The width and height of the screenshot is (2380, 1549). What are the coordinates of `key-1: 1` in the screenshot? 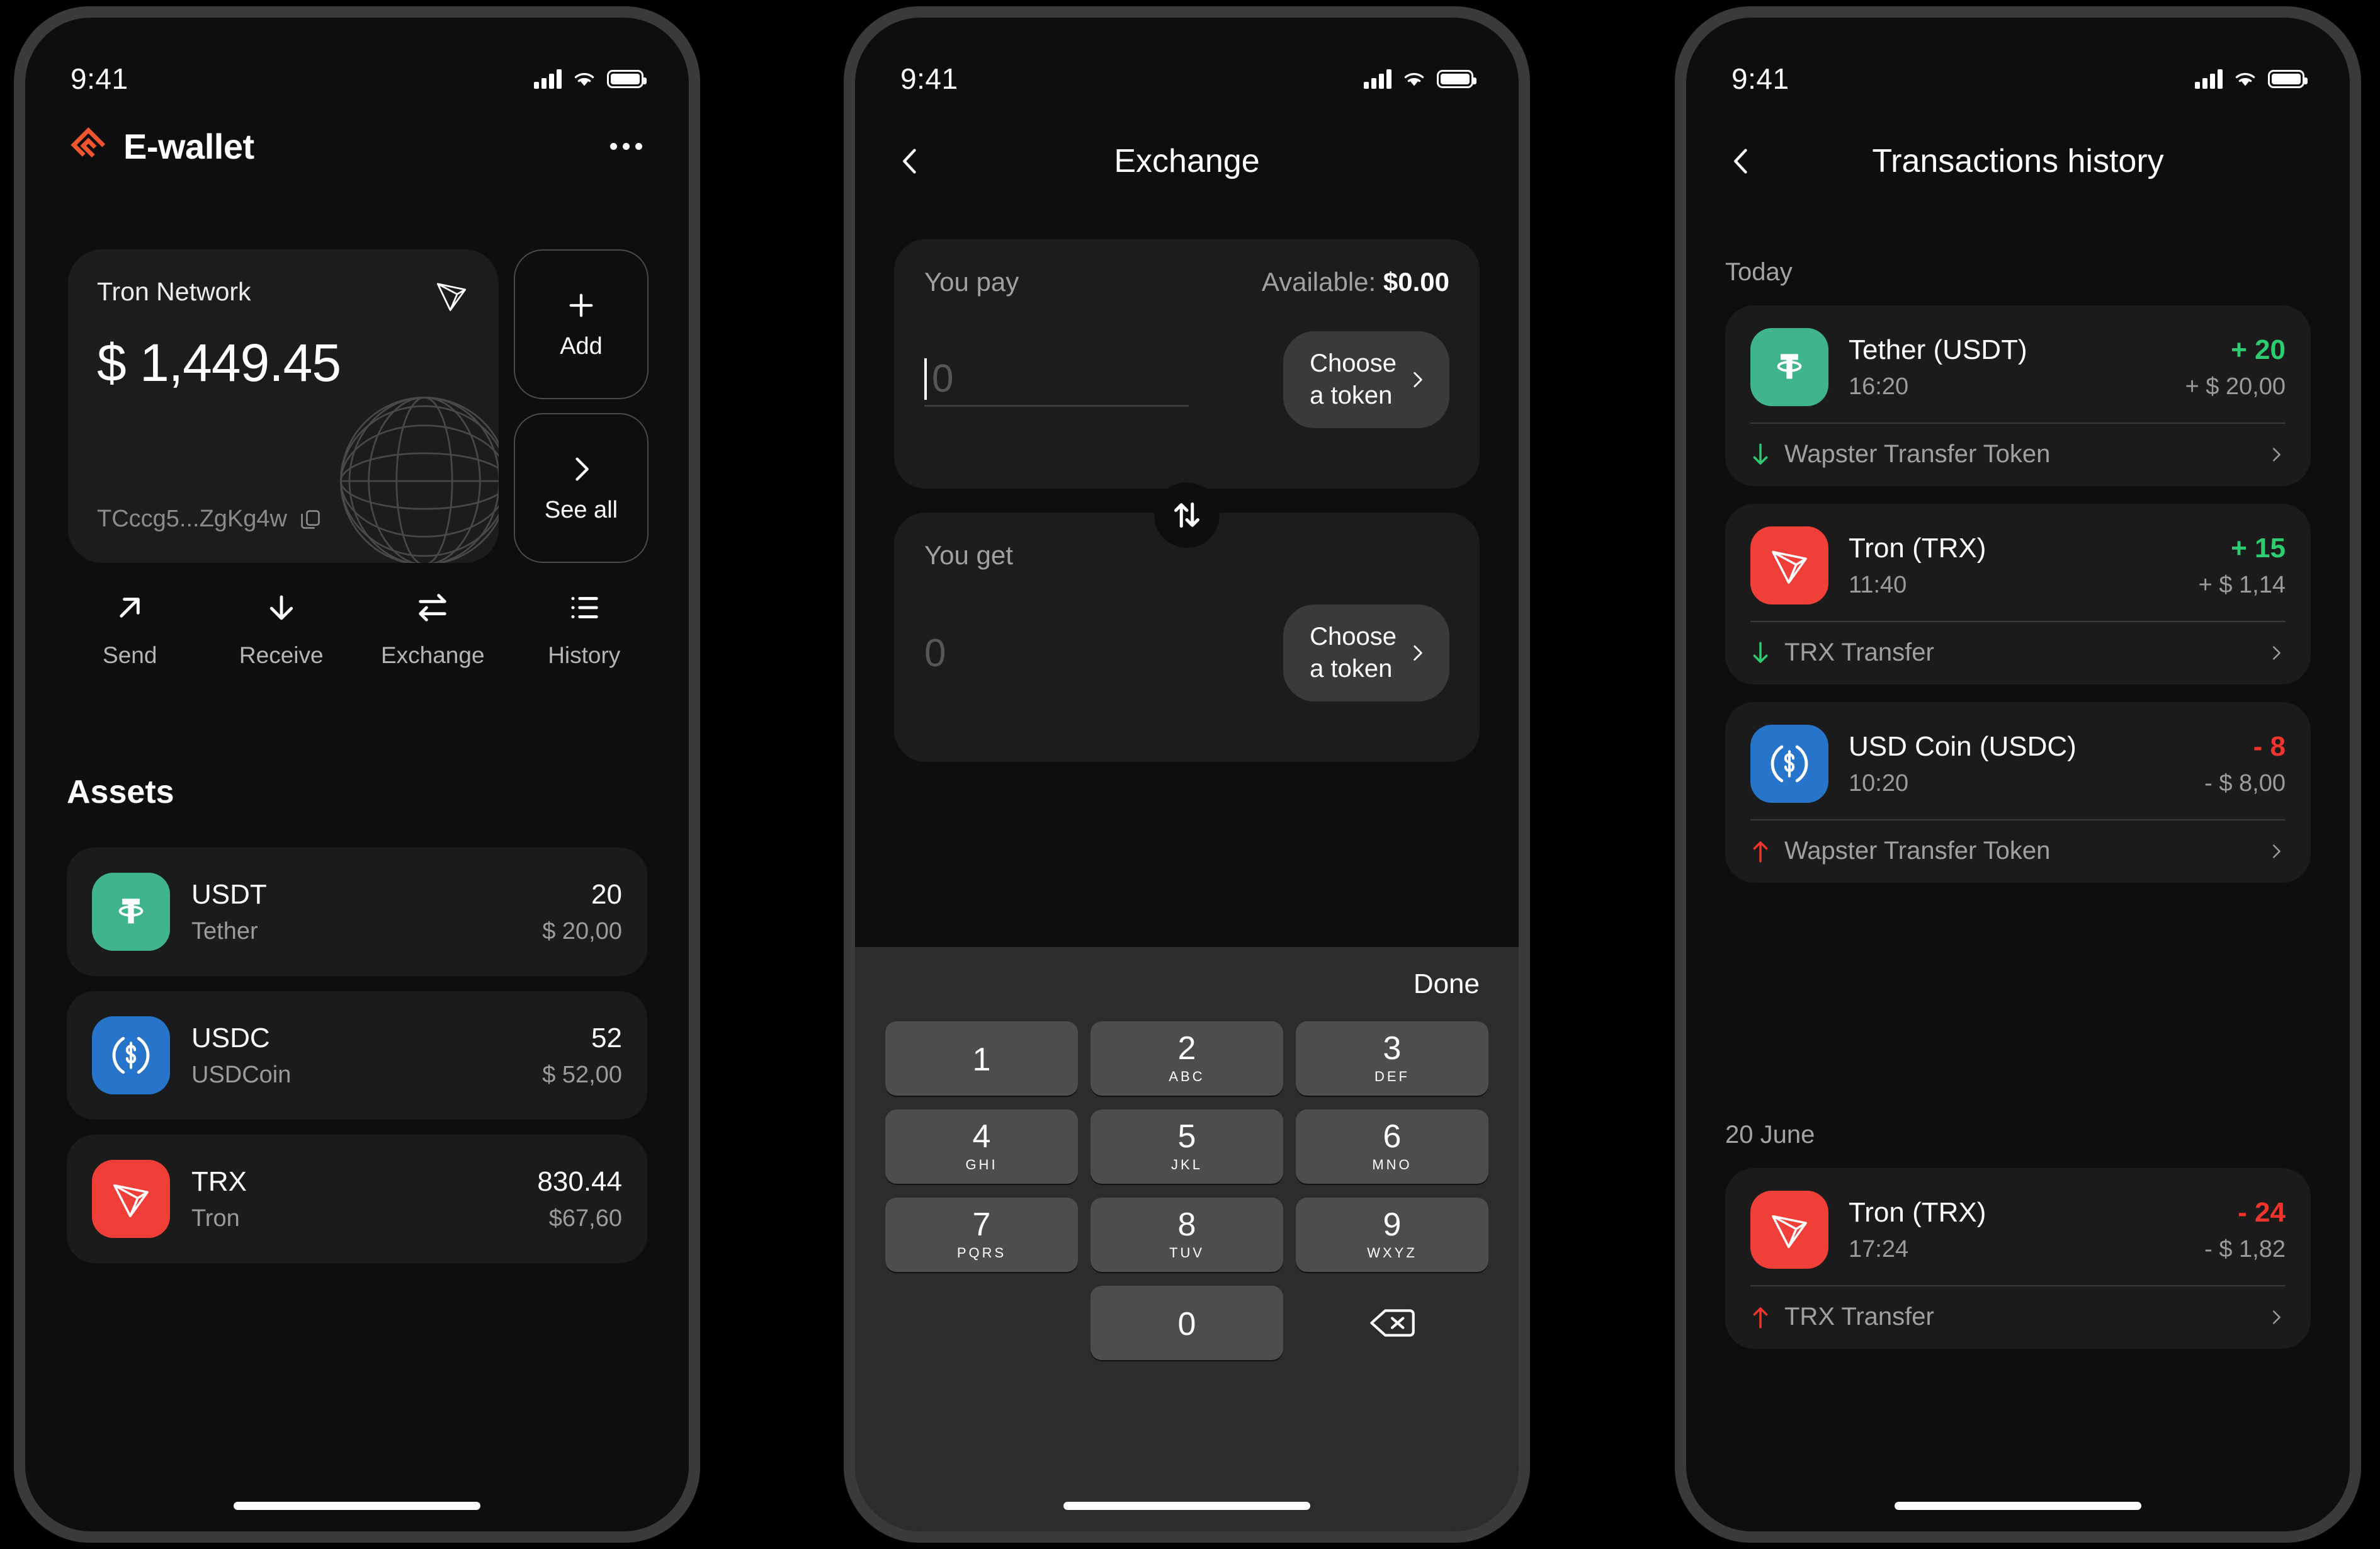 It's located at (981, 1058).